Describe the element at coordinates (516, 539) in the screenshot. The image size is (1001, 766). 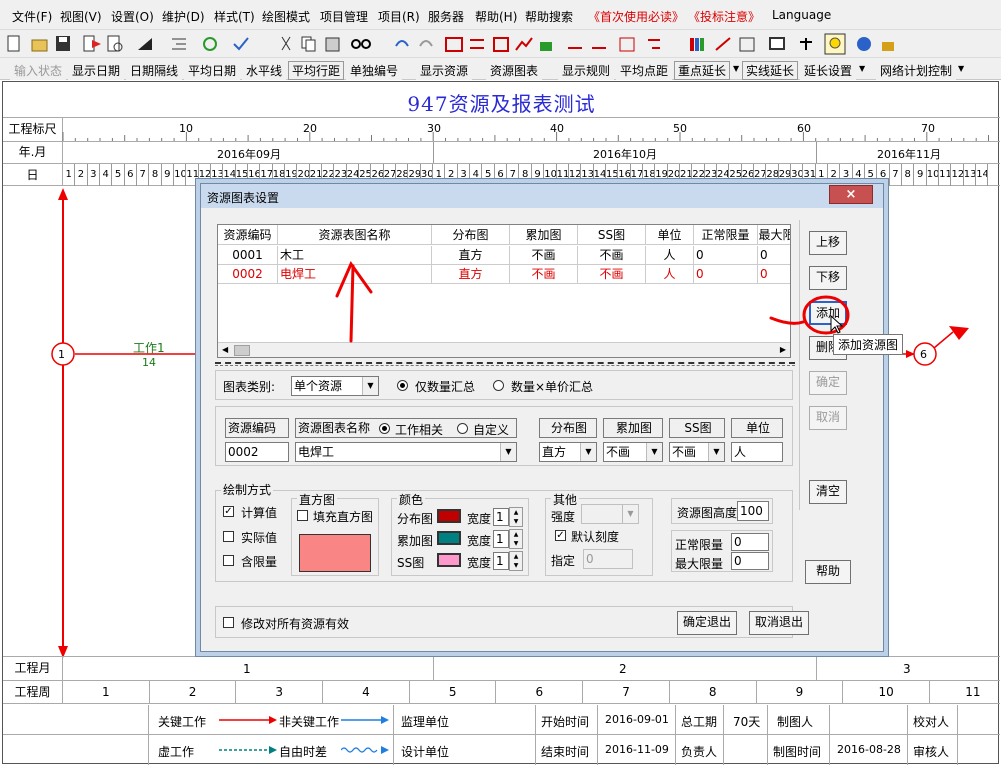
I see `cumu-width-spinner: ▲ ▼` at that location.